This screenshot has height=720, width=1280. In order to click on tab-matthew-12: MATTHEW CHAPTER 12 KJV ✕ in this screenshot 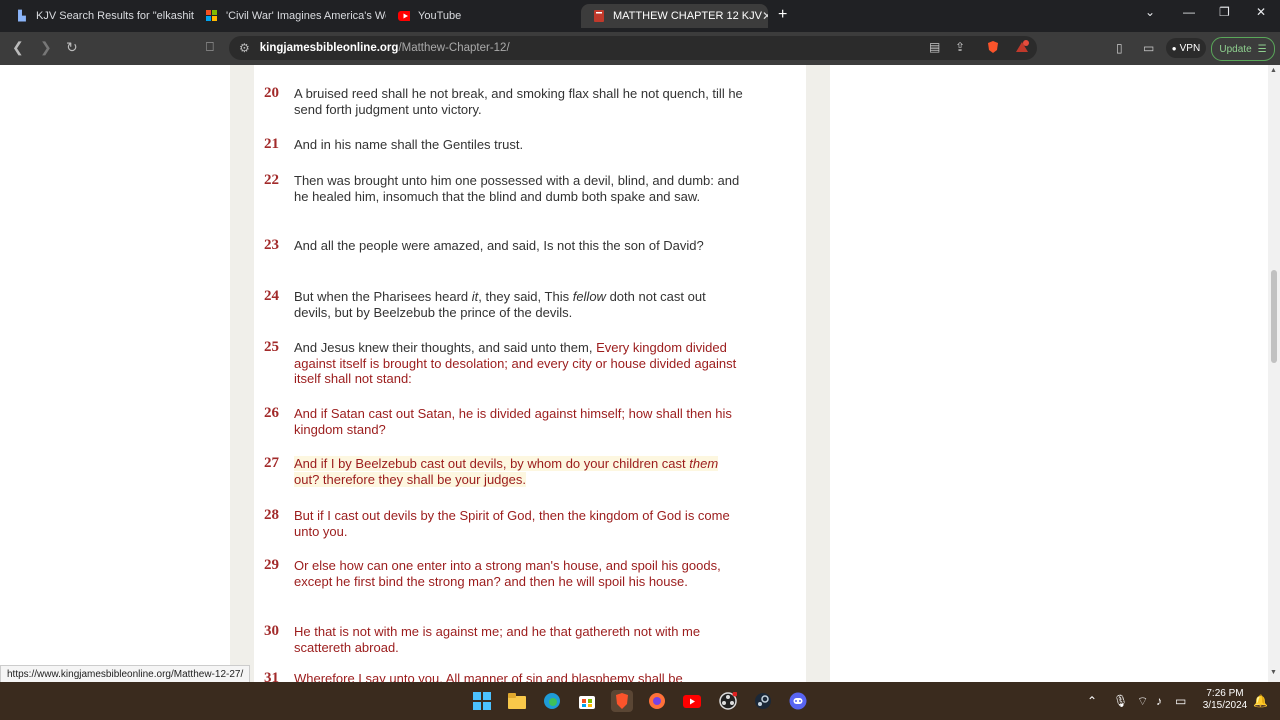, I will do `click(674, 16)`.